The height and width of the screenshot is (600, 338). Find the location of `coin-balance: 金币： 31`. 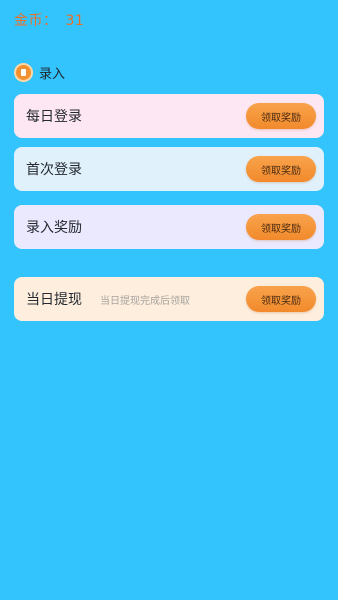

coin-balance: 金币： 31 is located at coordinates (49, 20).